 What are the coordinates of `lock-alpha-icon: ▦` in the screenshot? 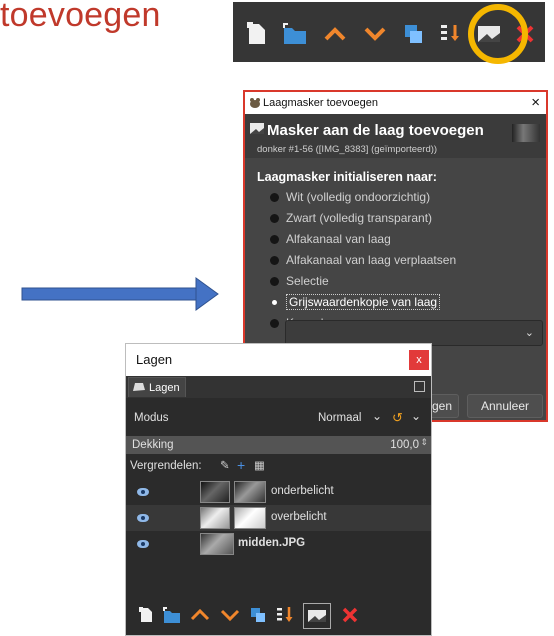 It's located at (259, 465).